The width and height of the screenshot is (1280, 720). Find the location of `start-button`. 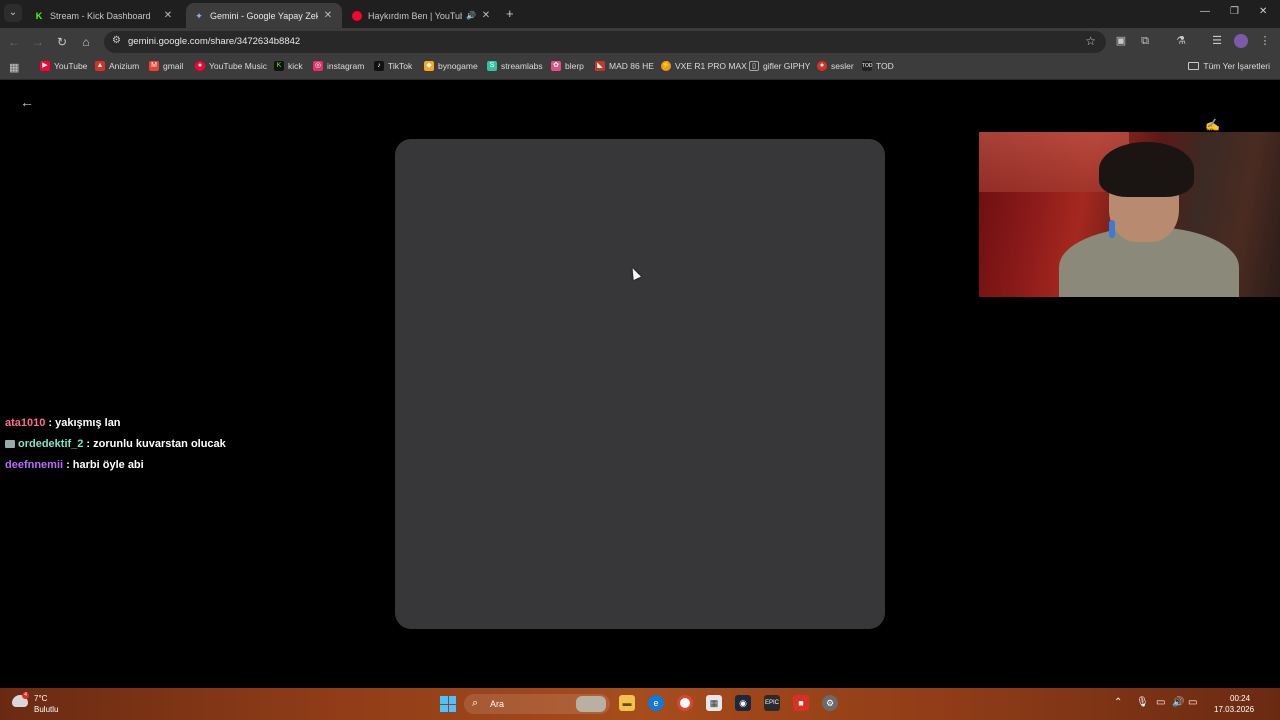

start-button is located at coordinates (448, 704).